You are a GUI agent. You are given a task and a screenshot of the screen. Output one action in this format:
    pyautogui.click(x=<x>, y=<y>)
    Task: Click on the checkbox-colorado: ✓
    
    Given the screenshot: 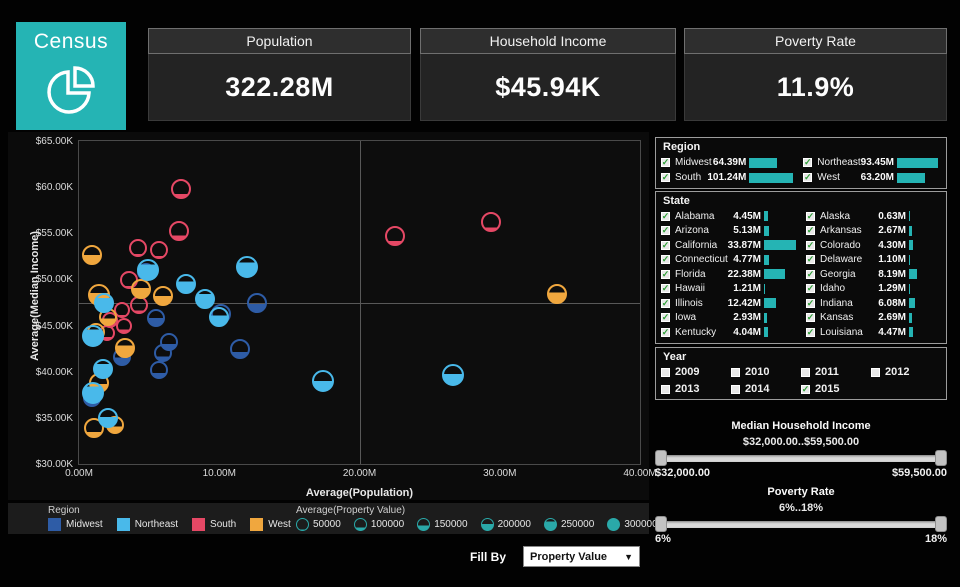 What is the action you would take?
    pyautogui.click(x=810, y=245)
    